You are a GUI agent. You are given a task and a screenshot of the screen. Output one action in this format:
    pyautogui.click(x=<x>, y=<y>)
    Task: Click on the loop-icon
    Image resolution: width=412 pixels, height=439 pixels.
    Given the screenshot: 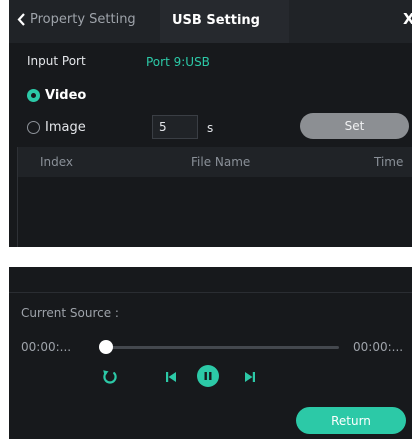 What is the action you would take?
    pyautogui.click(x=110, y=377)
    